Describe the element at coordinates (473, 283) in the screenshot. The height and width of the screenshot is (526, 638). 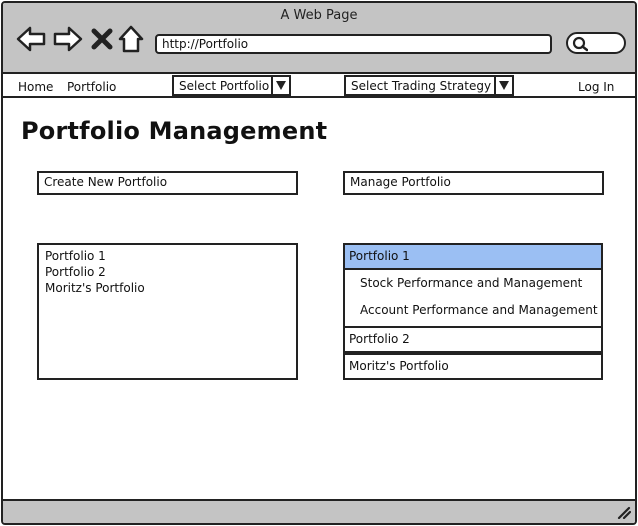
I see `accordion-subitem-stock-performance: Stock Performance and Management` at that location.